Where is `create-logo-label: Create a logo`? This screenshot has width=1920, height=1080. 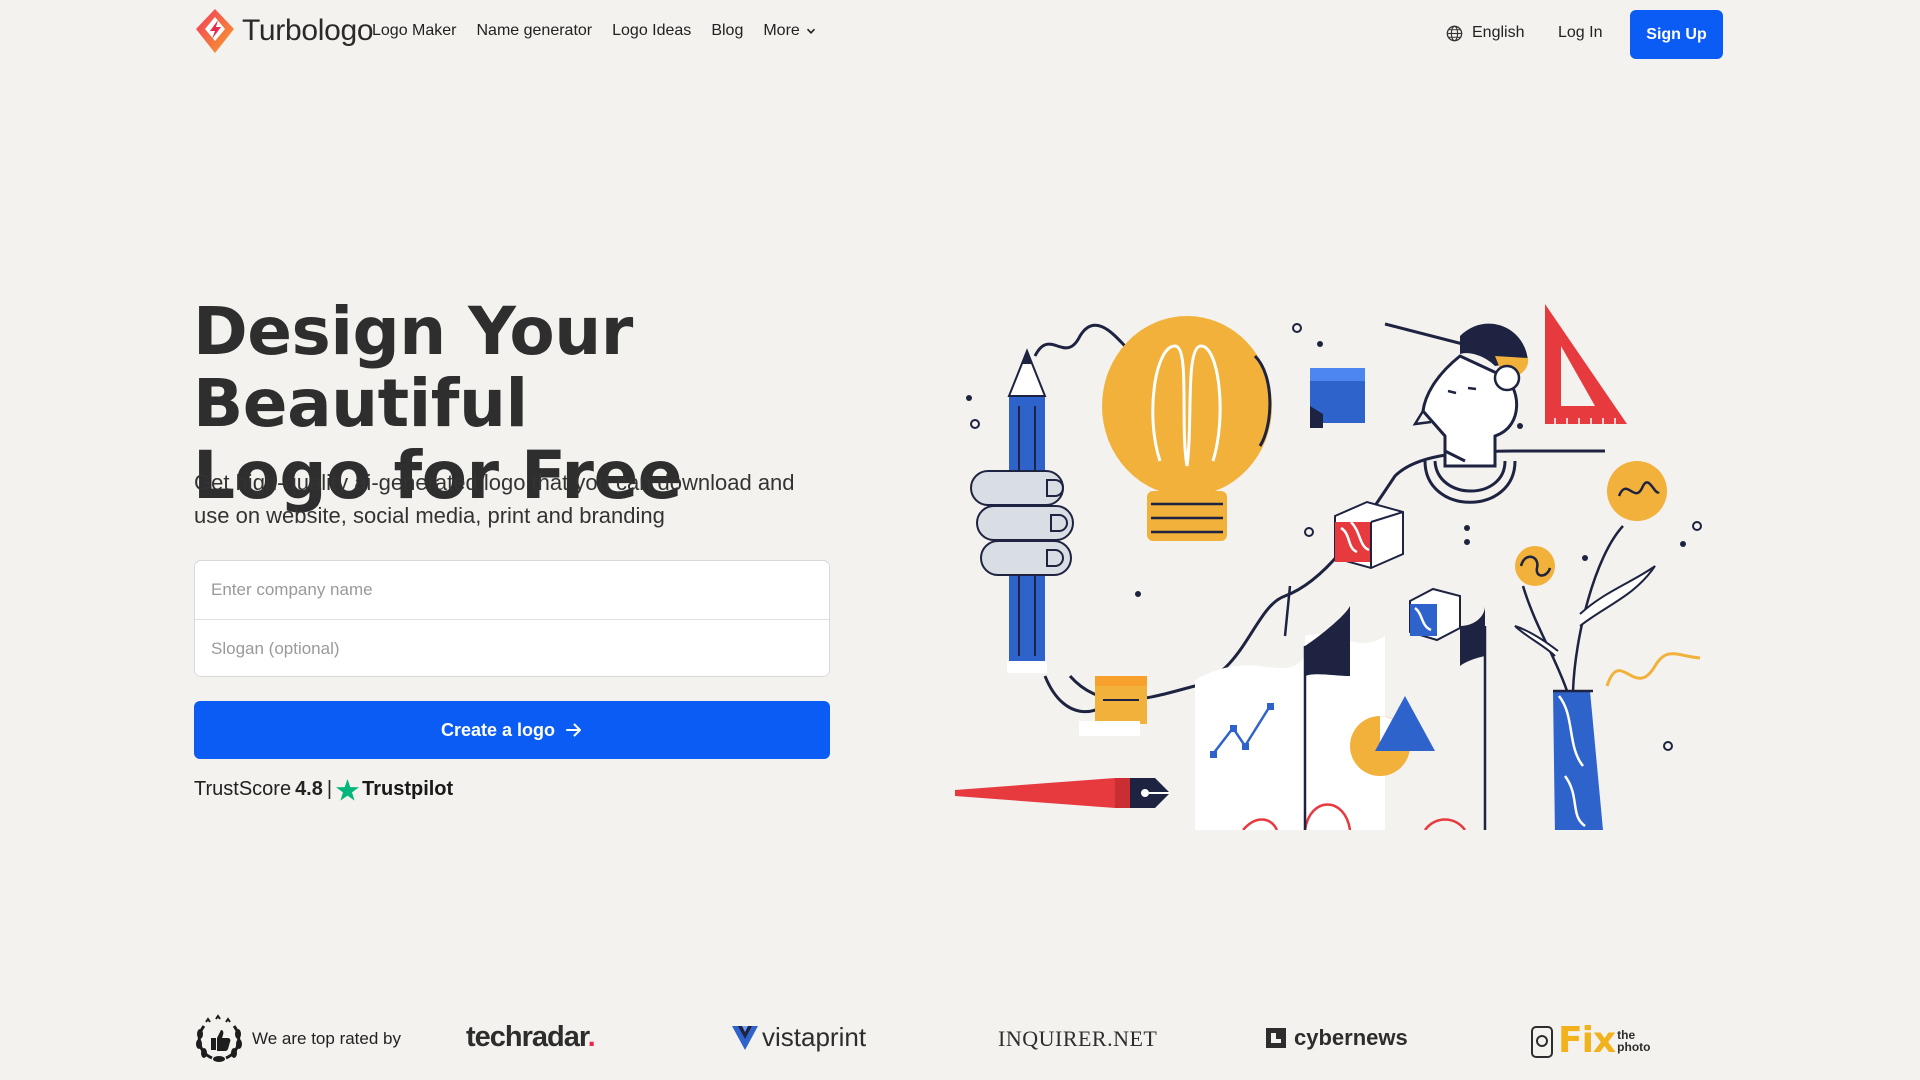 create-logo-label: Create a logo is located at coordinates (498, 729).